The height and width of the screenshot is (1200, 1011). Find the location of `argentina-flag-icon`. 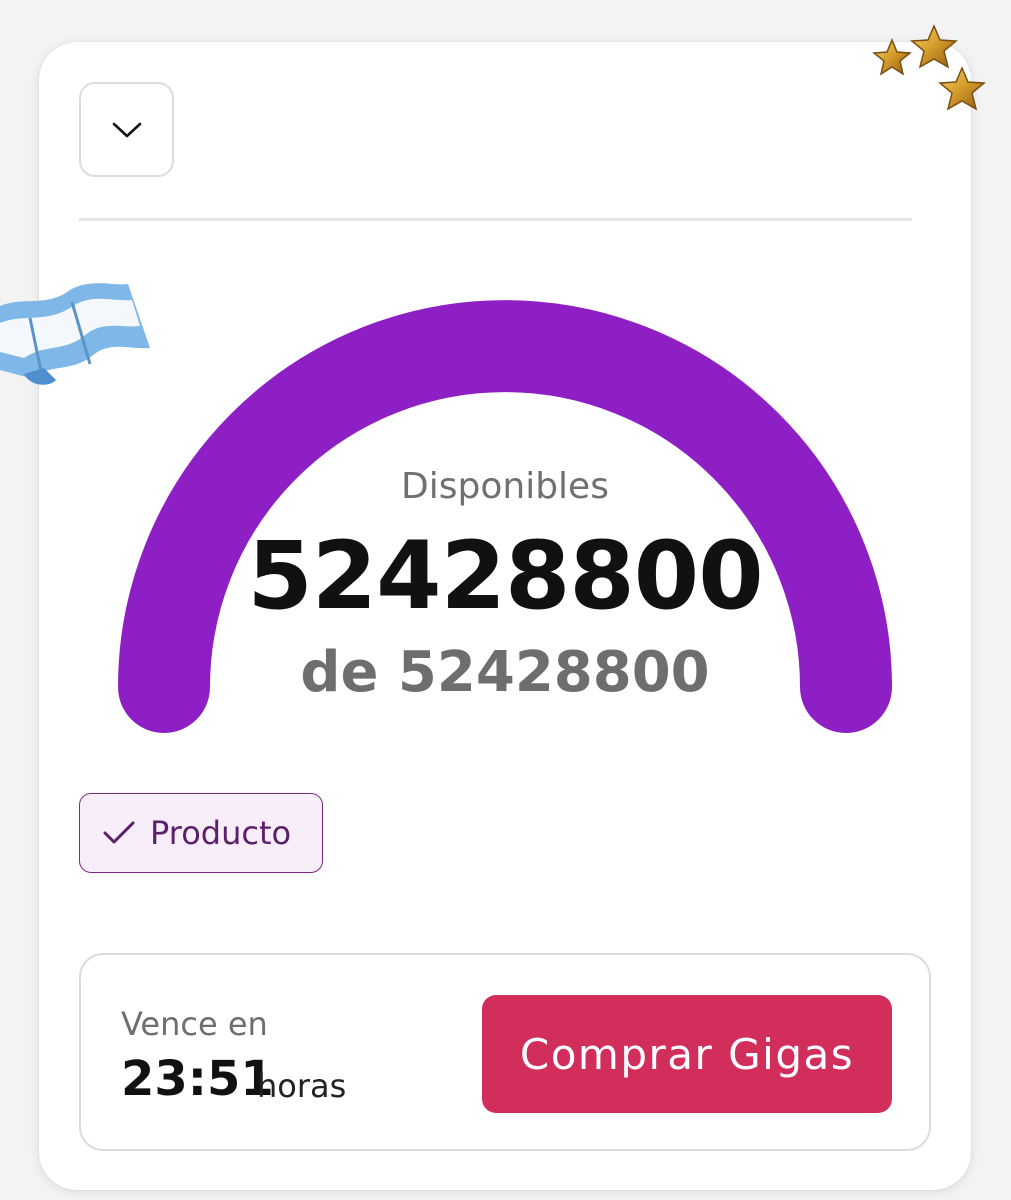

argentina-flag-icon is located at coordinates (75, 334).